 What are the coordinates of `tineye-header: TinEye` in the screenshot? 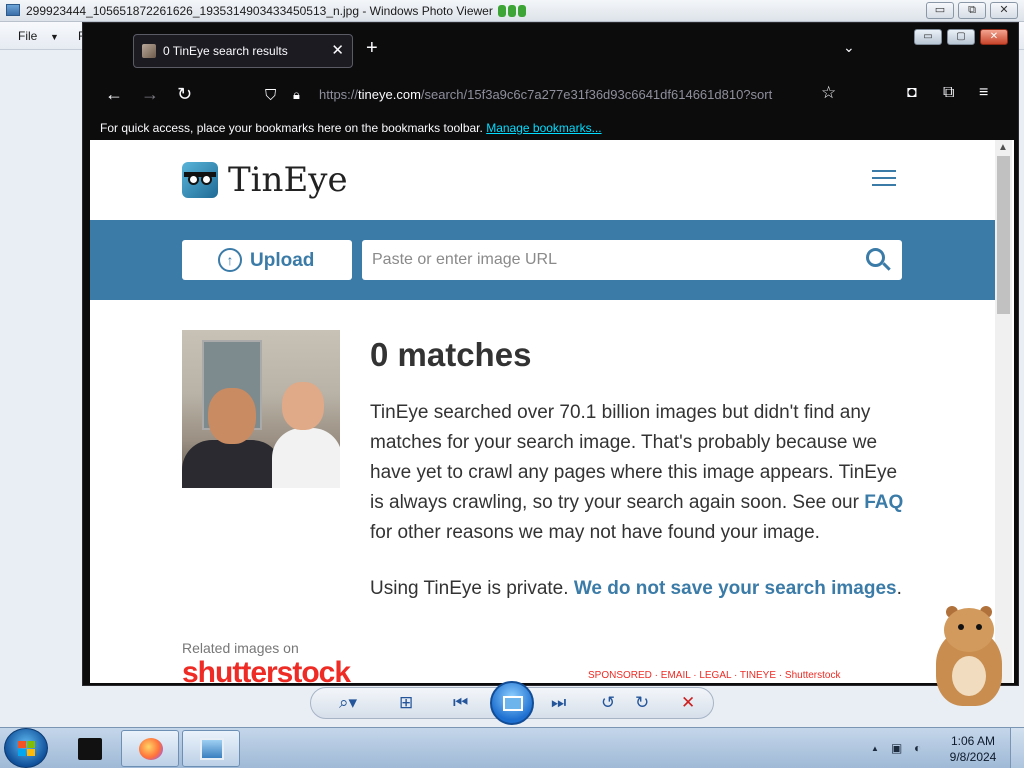 It's located at (542, 180).